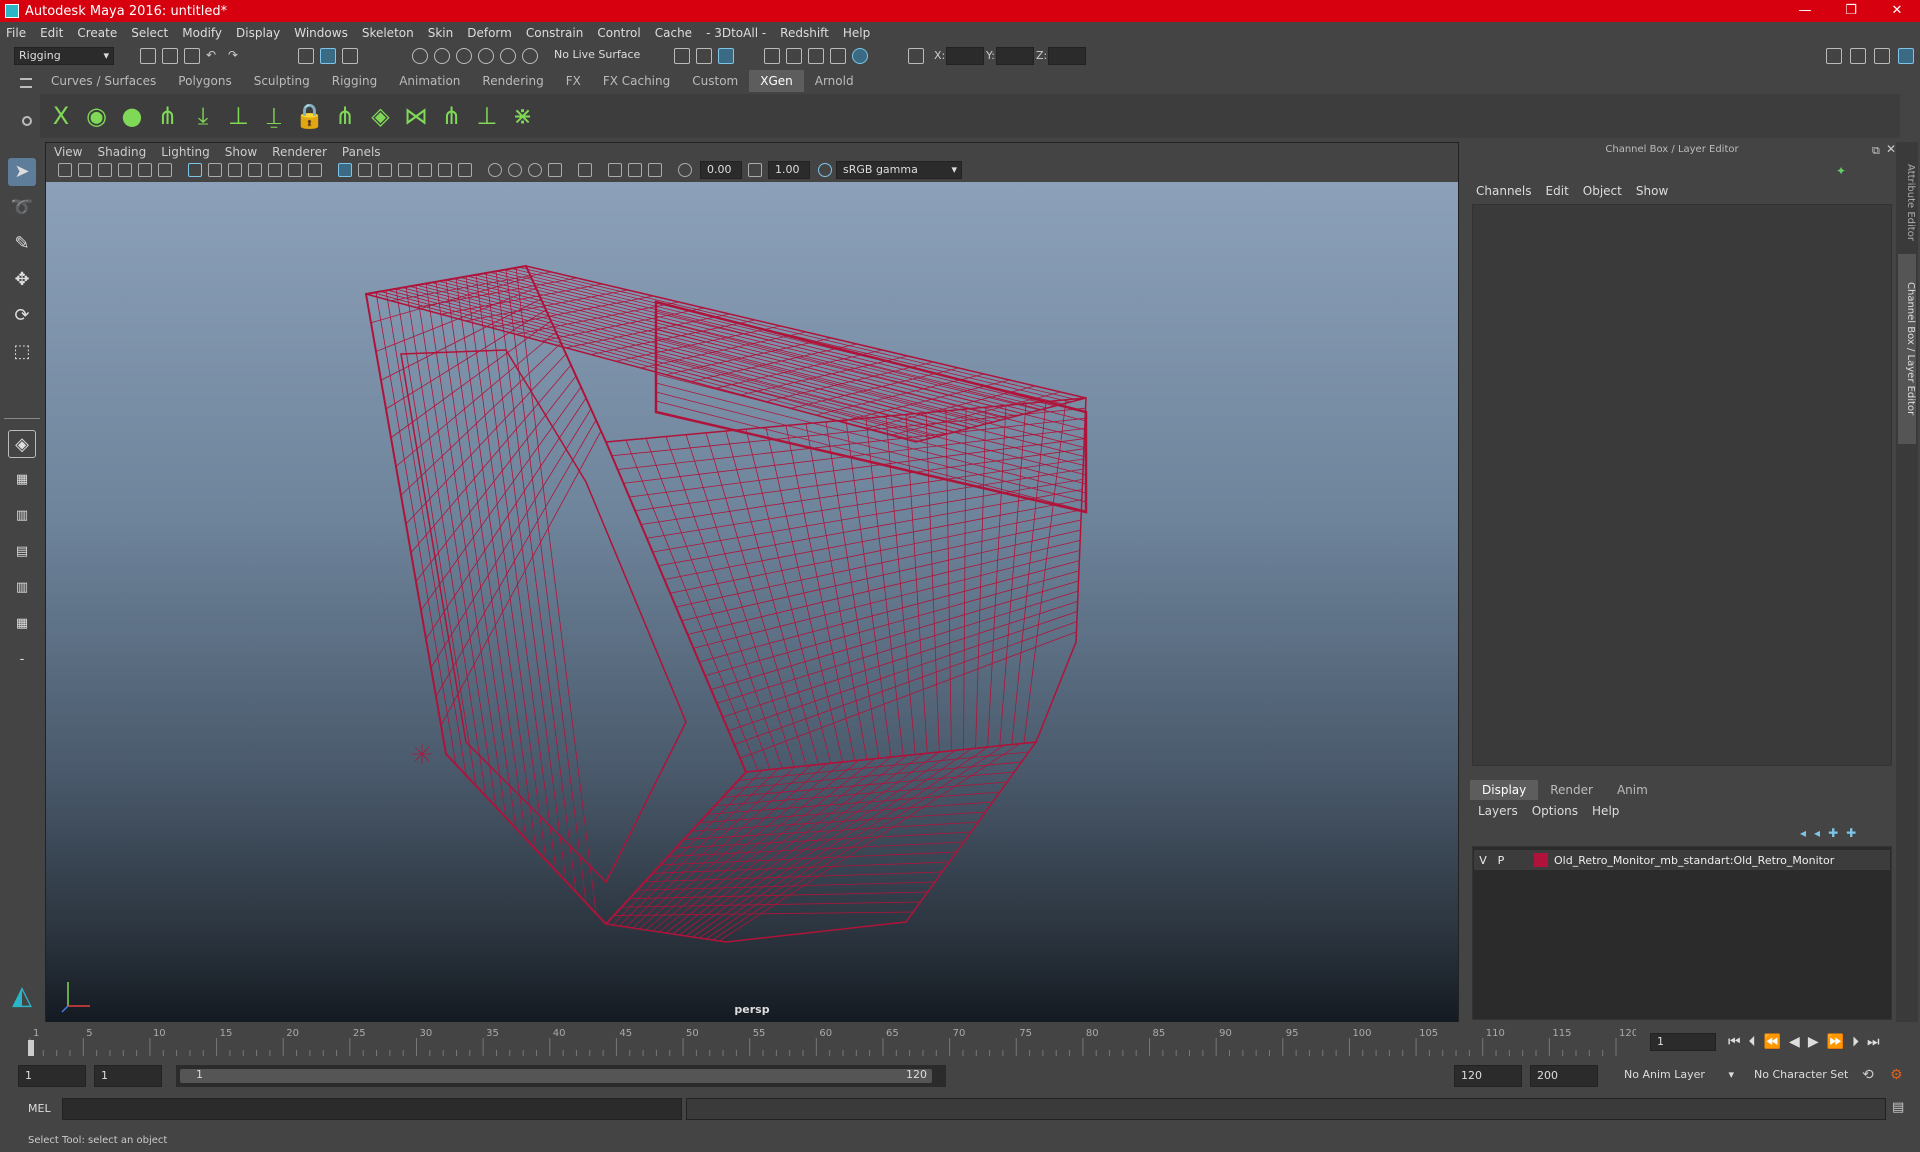  Describe the element at coordinates (1602, 191) in the screenshot. I see `channel-menu-object: Object` at that location.